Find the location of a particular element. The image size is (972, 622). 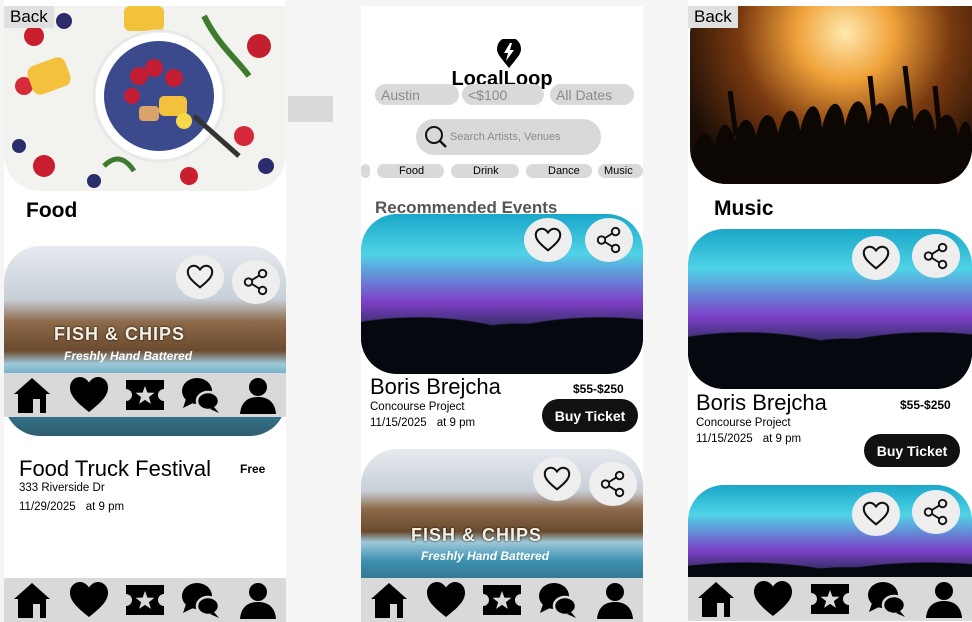

food-hero-image is located at coordinates (145, 98).